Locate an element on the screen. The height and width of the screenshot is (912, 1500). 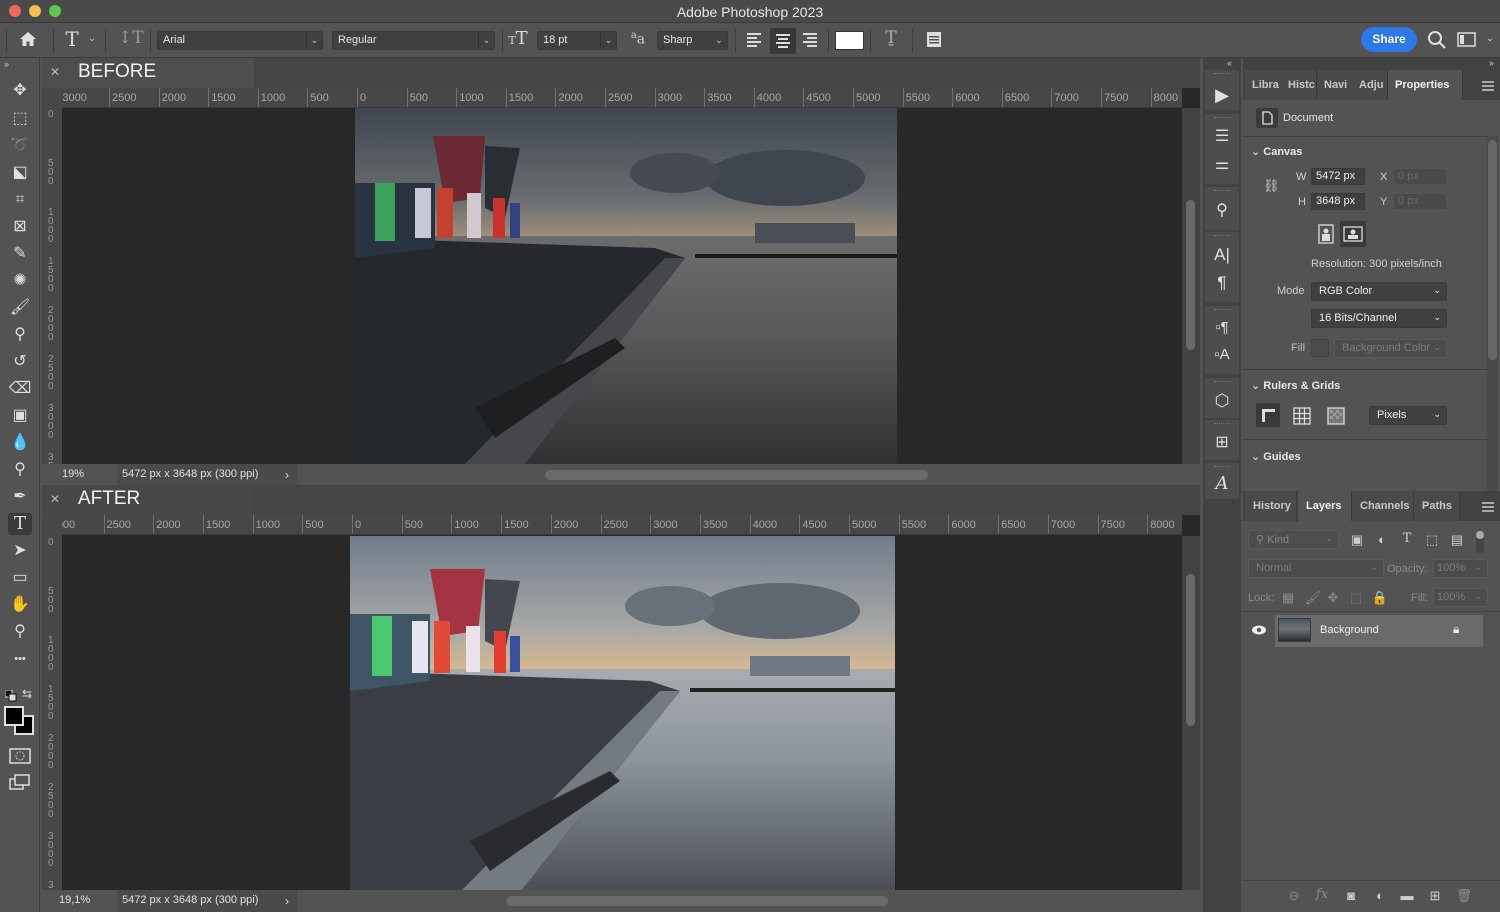
canvas-height-input: 3648 px is located at coordinates (1338, 201).